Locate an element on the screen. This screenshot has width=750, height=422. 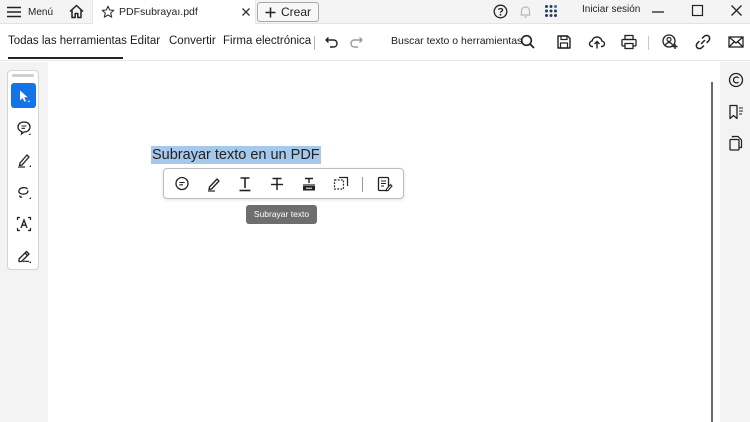
minimize-icon is located at coordinates (658, 12).